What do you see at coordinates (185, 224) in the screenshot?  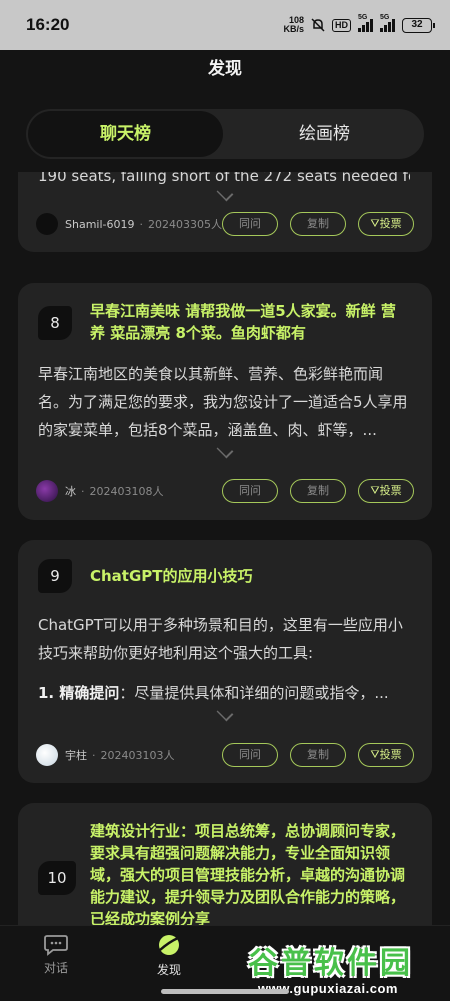 I see `post-date: 202403305人` at bounding box center [185, 224].